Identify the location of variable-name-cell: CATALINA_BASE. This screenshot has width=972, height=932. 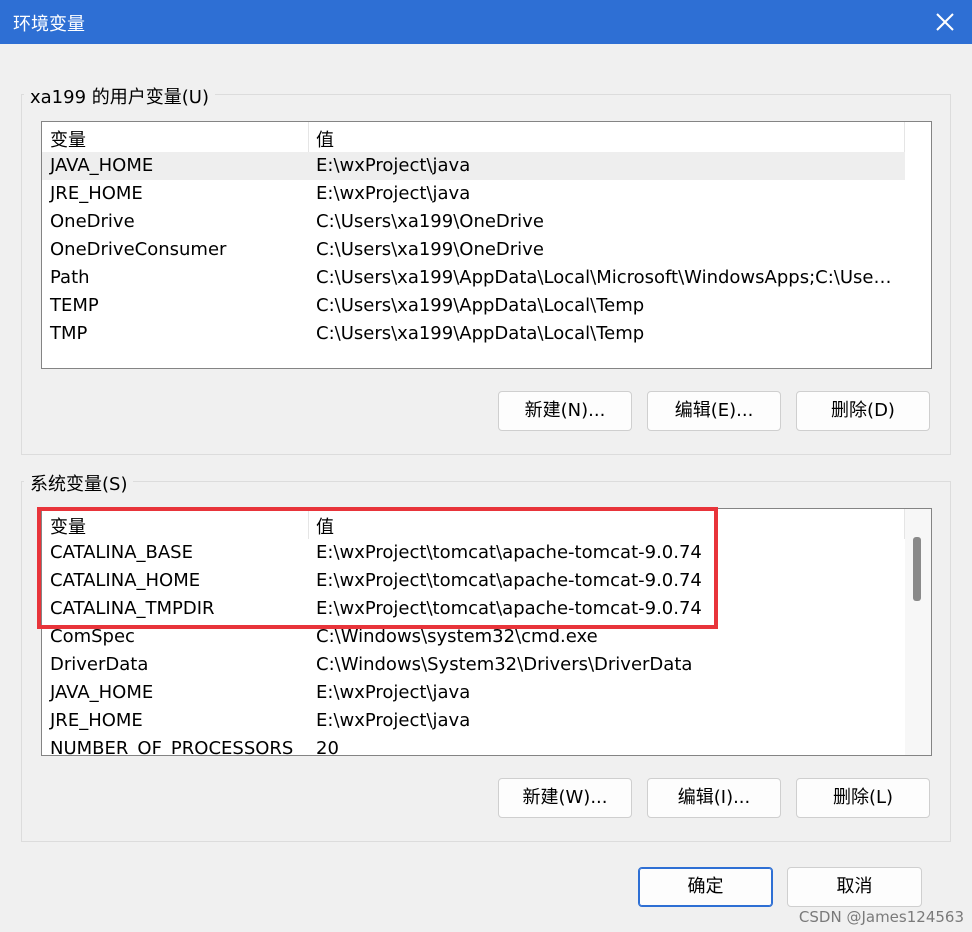
(121, 552).